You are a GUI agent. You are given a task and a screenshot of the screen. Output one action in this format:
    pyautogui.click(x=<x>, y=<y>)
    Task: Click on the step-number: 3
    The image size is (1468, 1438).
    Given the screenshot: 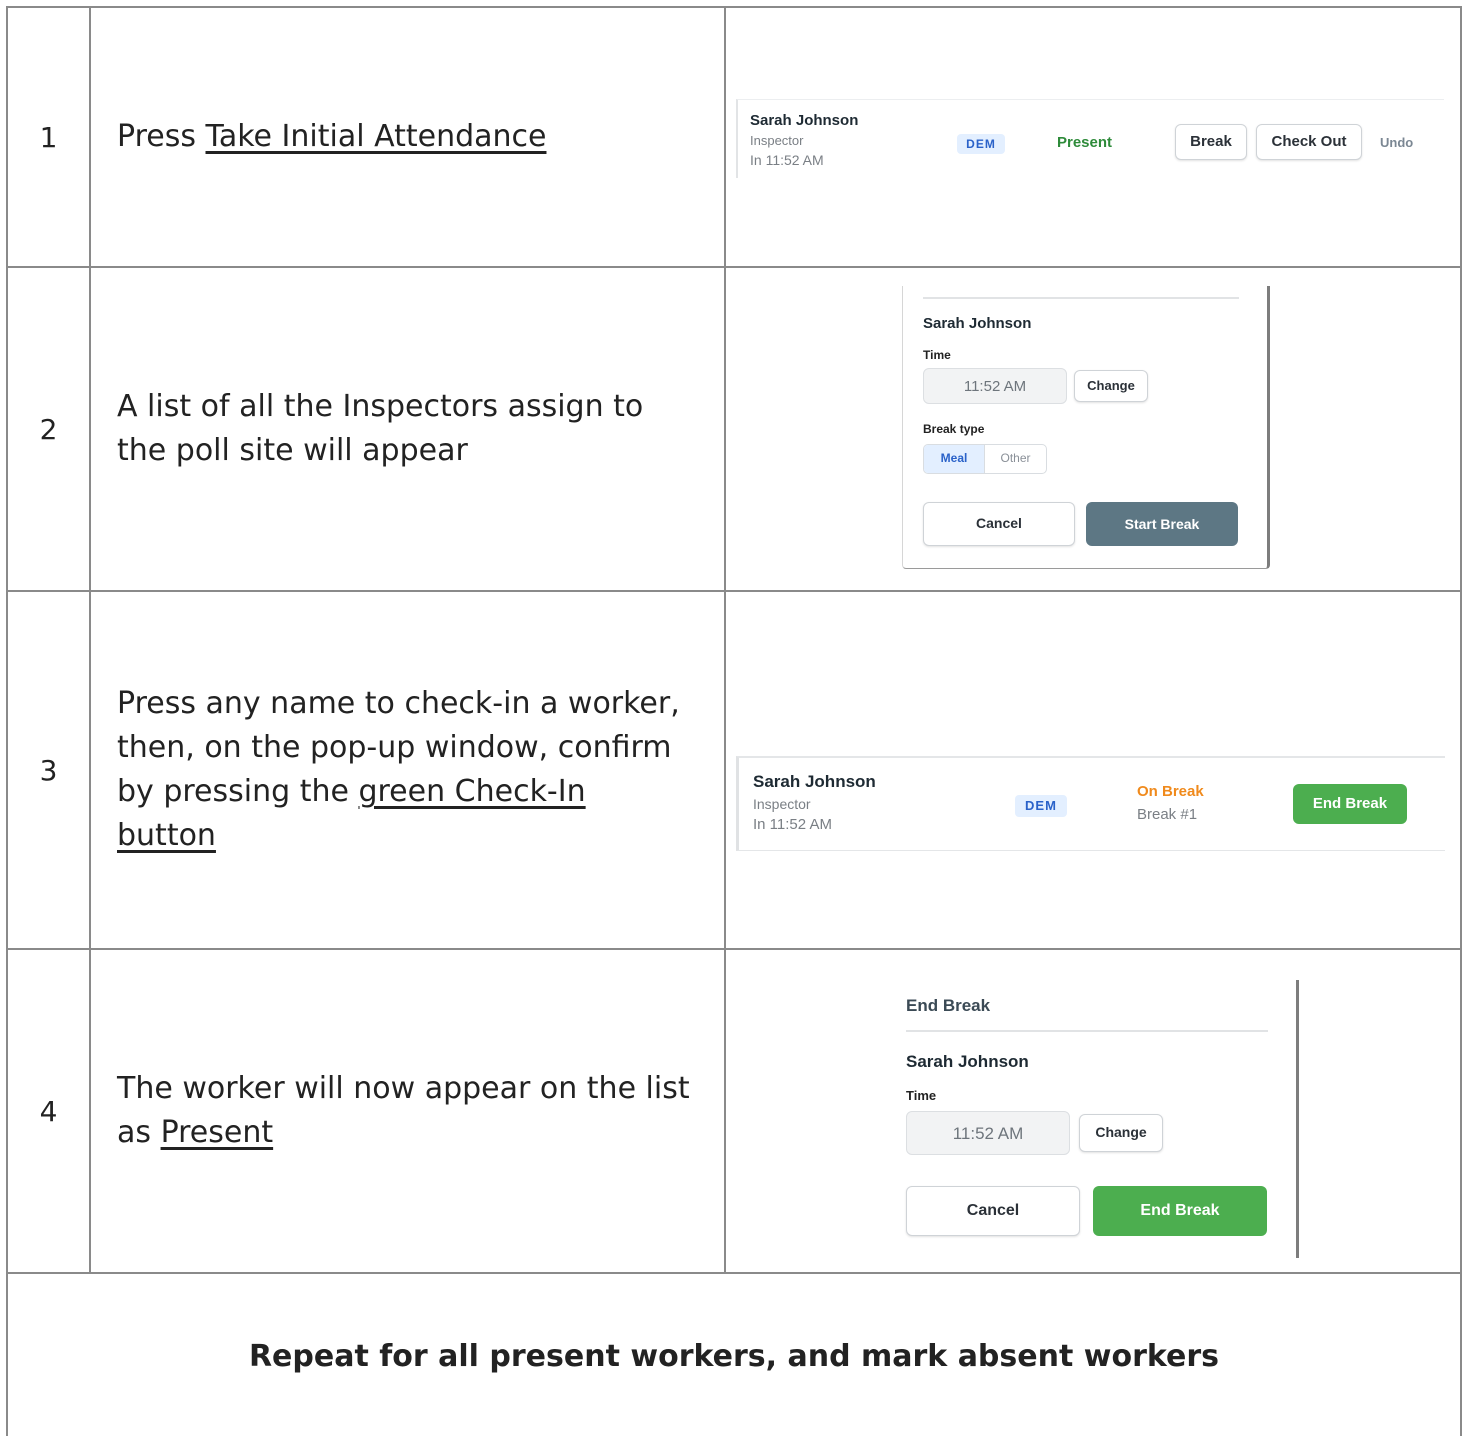 What is the action you would take?
    pyautogui.click(x=49, y=770)
    